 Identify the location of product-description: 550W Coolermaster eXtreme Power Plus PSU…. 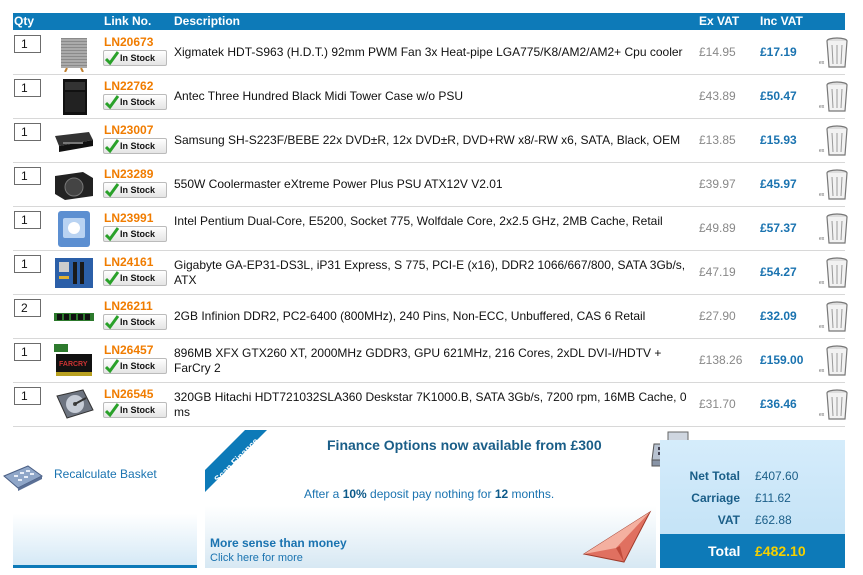
(338, 184).